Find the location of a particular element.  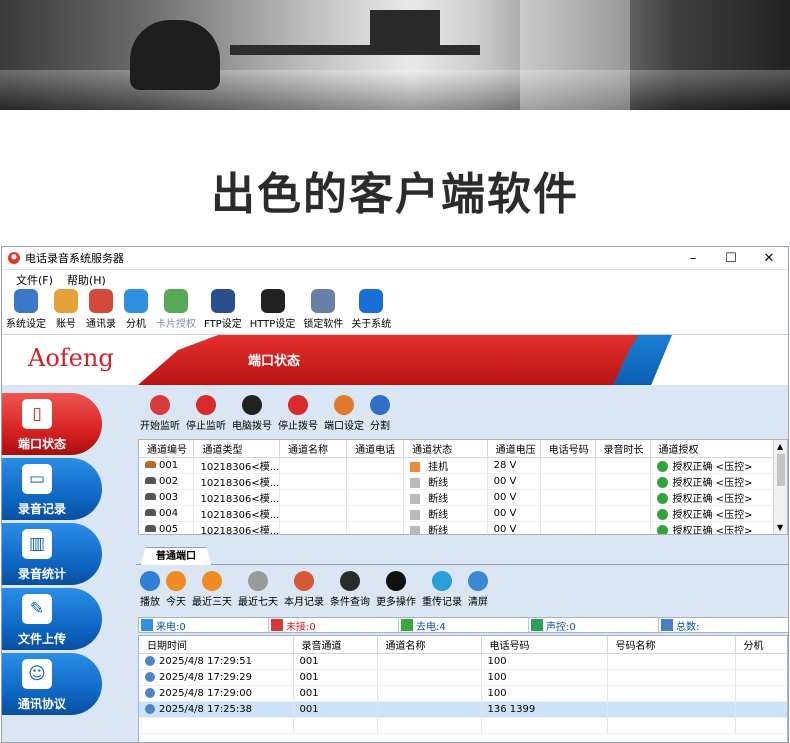

menu-help: 帮助(H) is located at coordinates (86, 280).